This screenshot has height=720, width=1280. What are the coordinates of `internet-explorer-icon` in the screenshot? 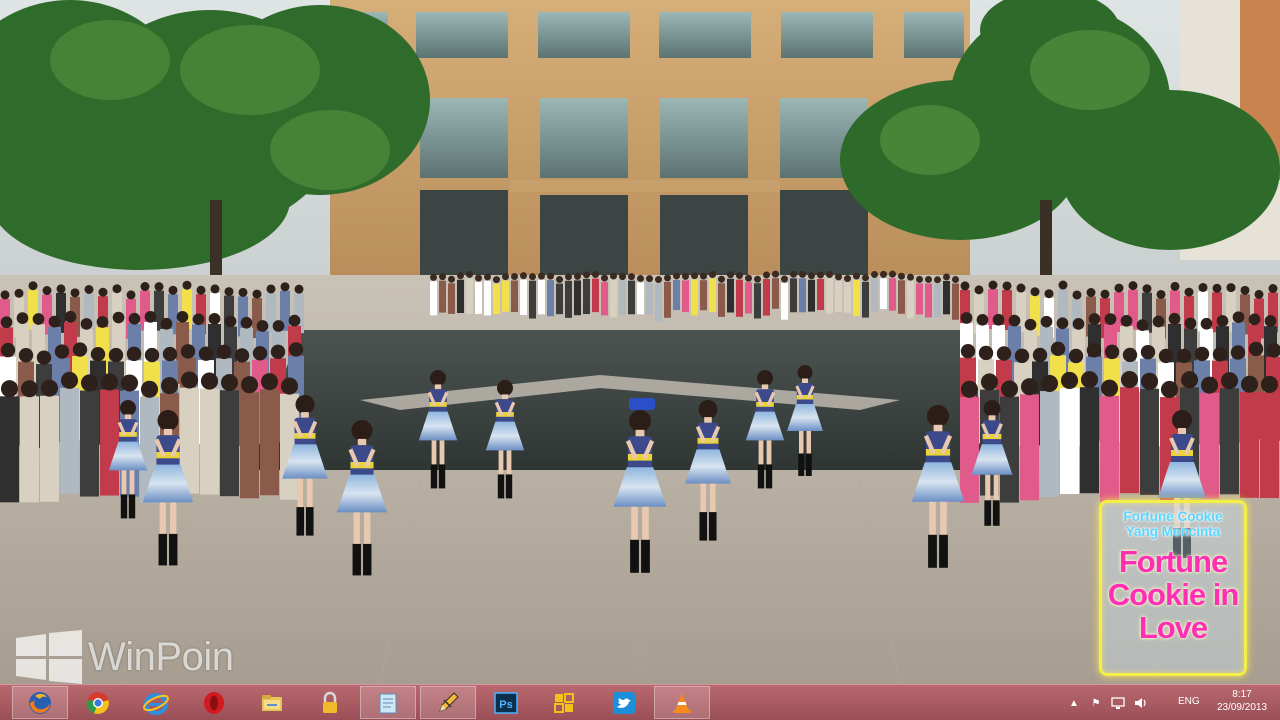 It's located at (156, 703).